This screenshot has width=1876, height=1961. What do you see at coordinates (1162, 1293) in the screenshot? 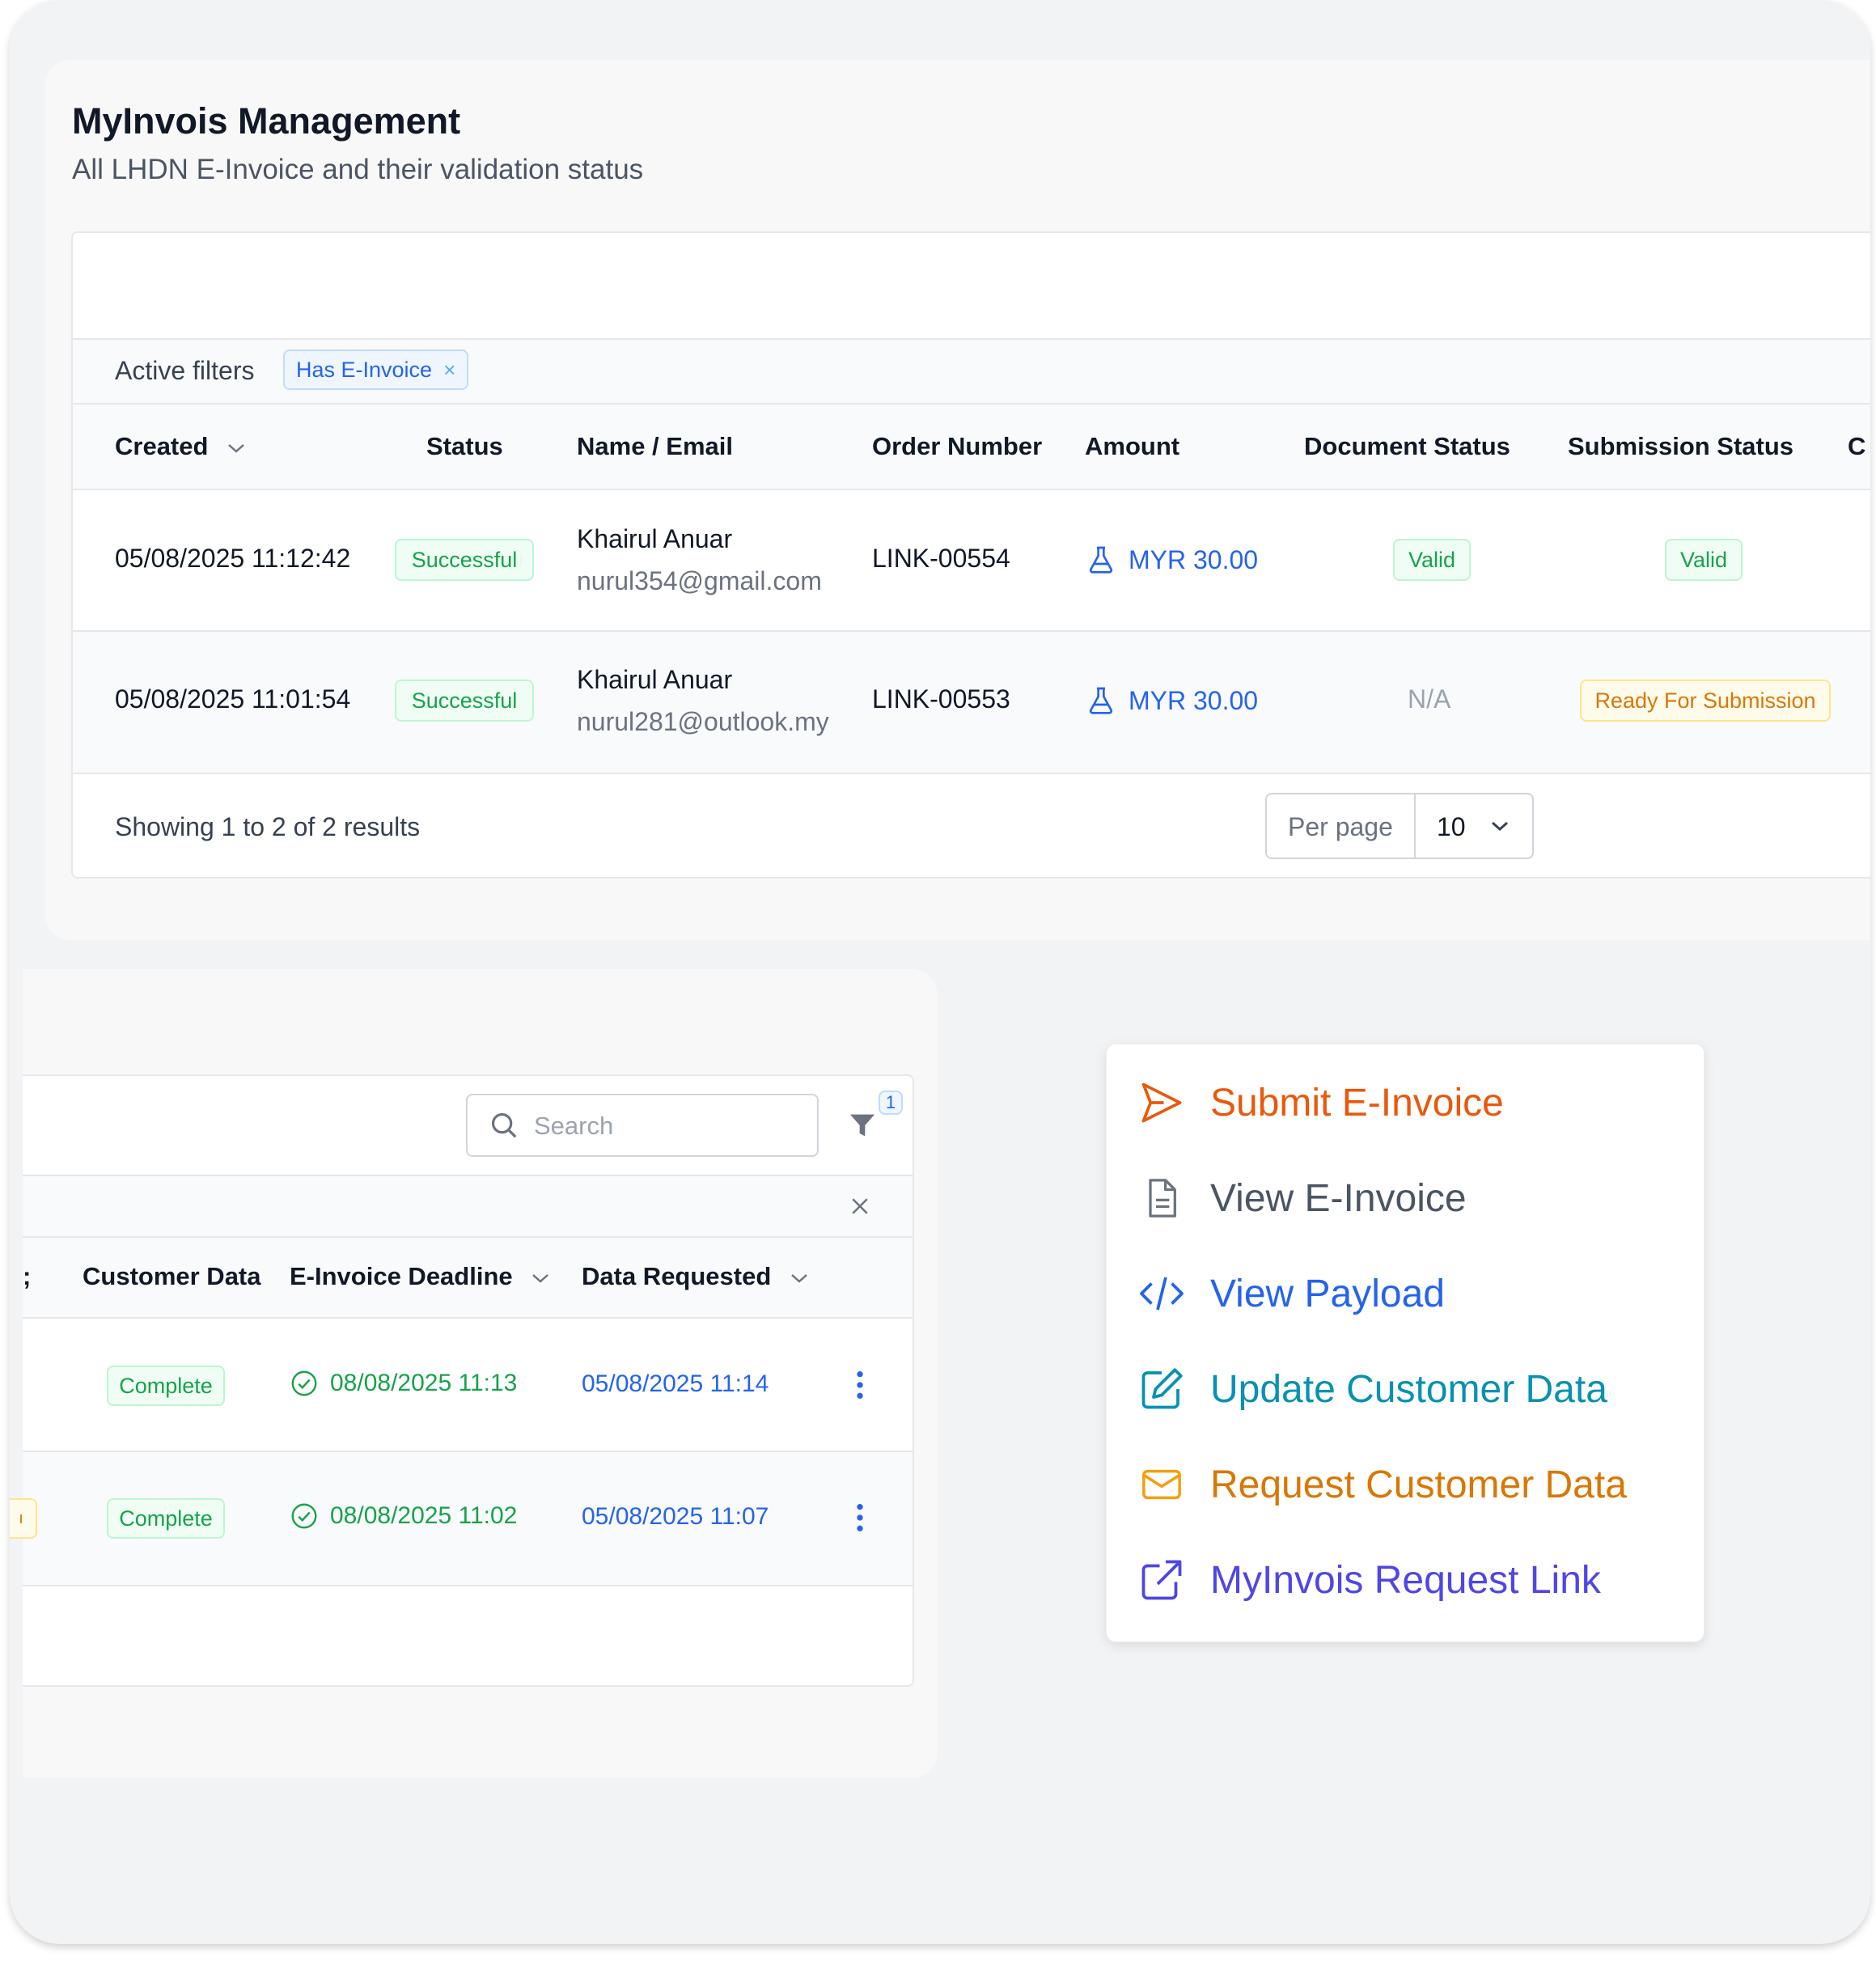
I see `code-icon` at bounding box center [1162, 1293].